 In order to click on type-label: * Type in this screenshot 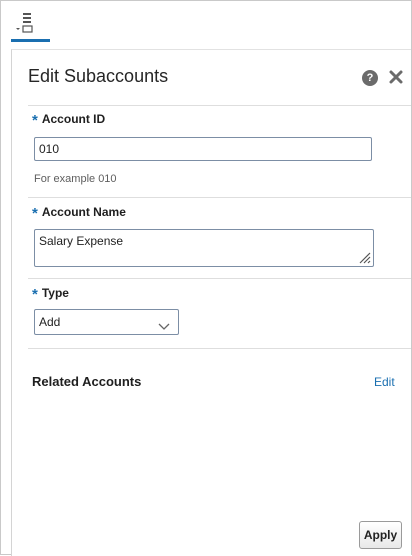, I will do `click(50, 294)`.